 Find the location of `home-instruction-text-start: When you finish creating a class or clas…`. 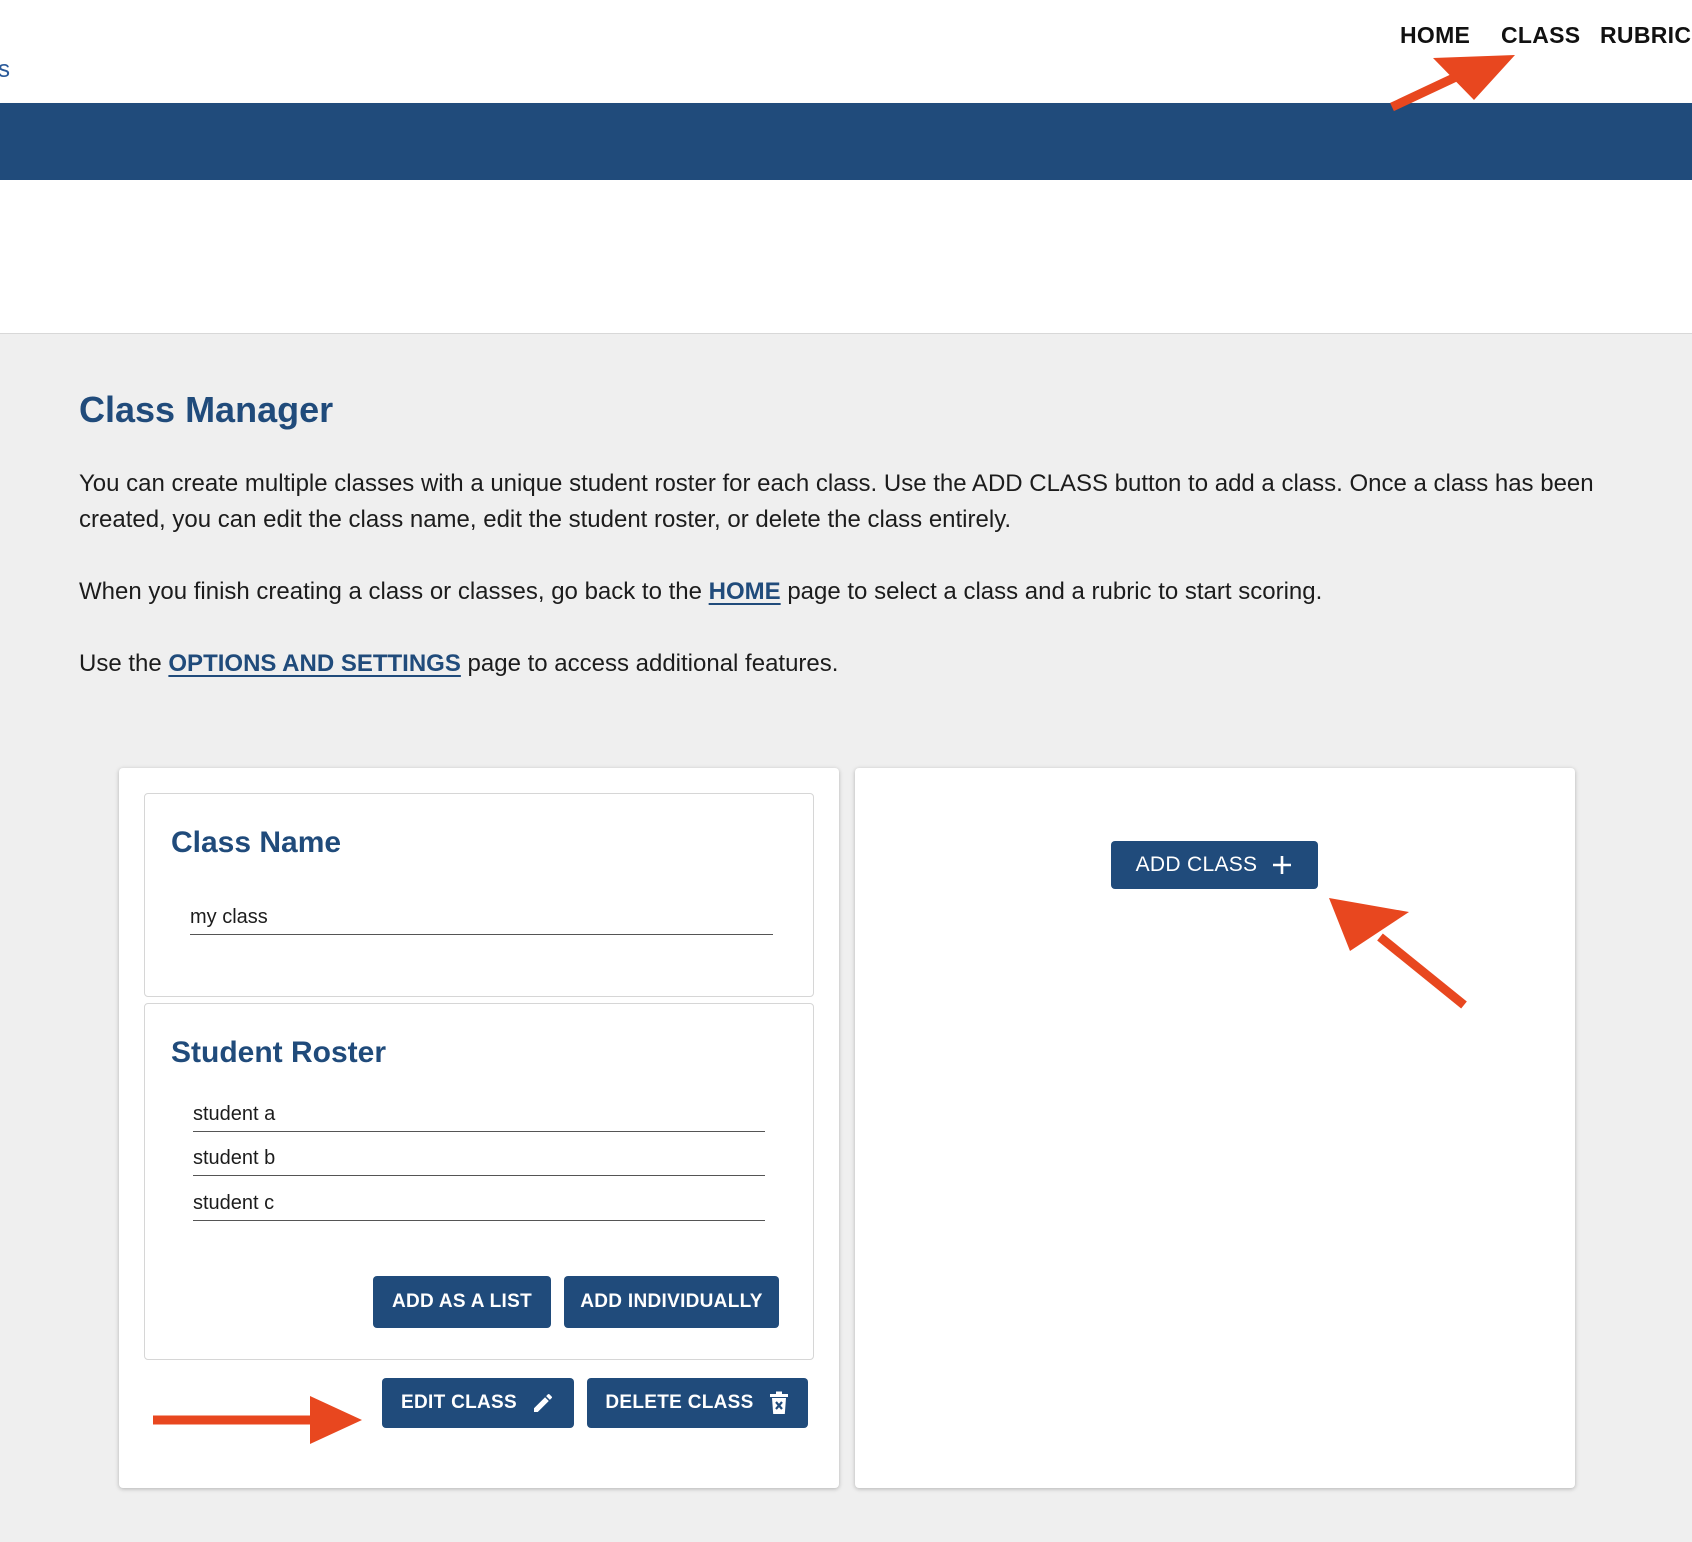

home-instruction-text-start: When you finish creating a class or clas… is located at coordinates (394, 591).